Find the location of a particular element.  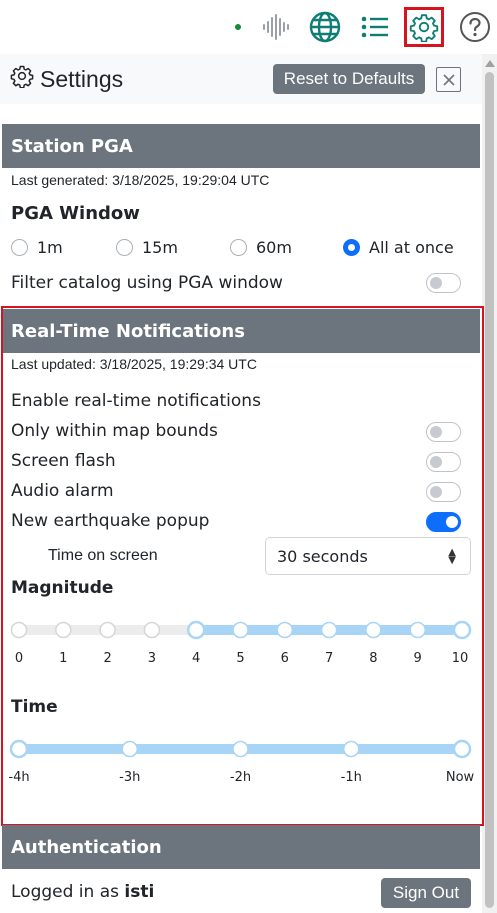

help-icon is located at coordinates (475, 27).